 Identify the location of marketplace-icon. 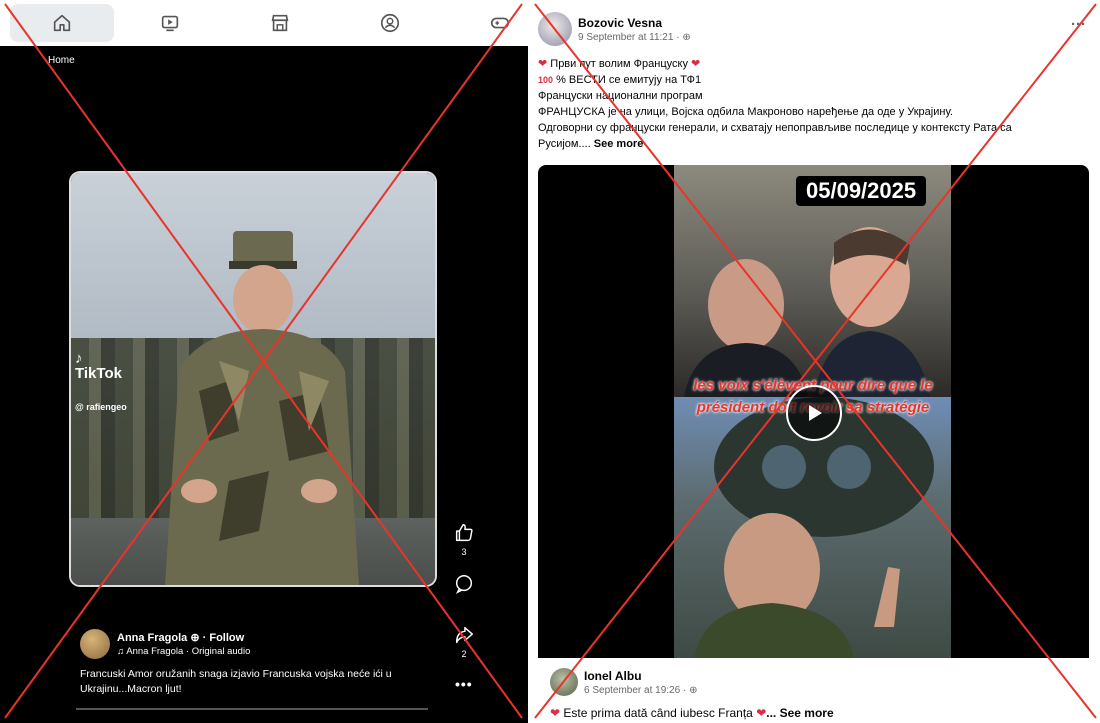
(280, 23).